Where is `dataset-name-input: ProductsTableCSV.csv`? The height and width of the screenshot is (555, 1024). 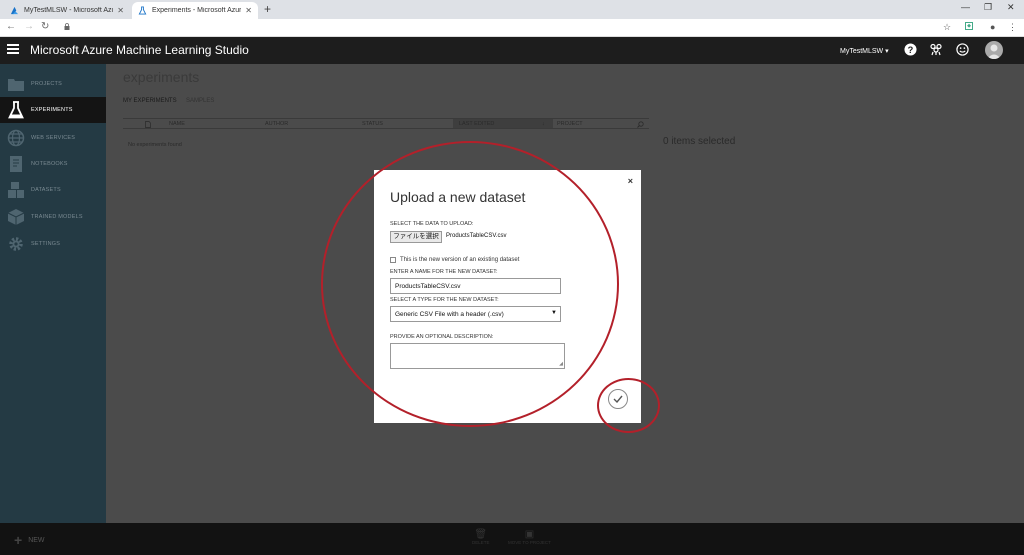 dataset-name-input: ProductsTableCSV.csv is located at coordinates (475, 286).